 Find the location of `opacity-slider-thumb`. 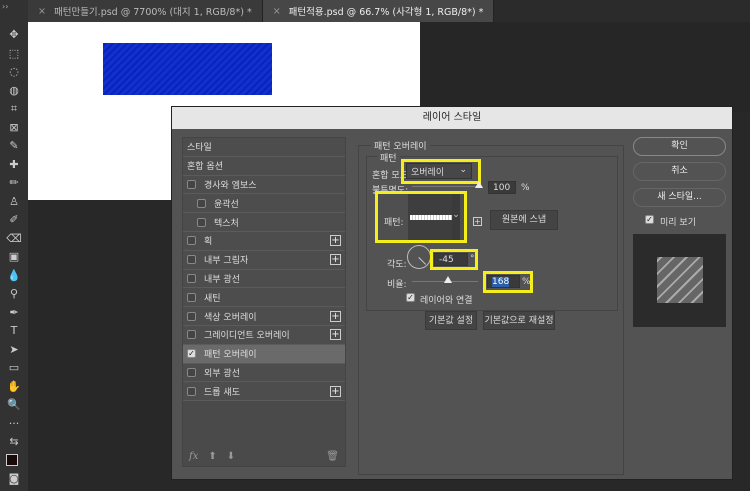

opacity-slider-thumb is located at coordinates (479, 184).